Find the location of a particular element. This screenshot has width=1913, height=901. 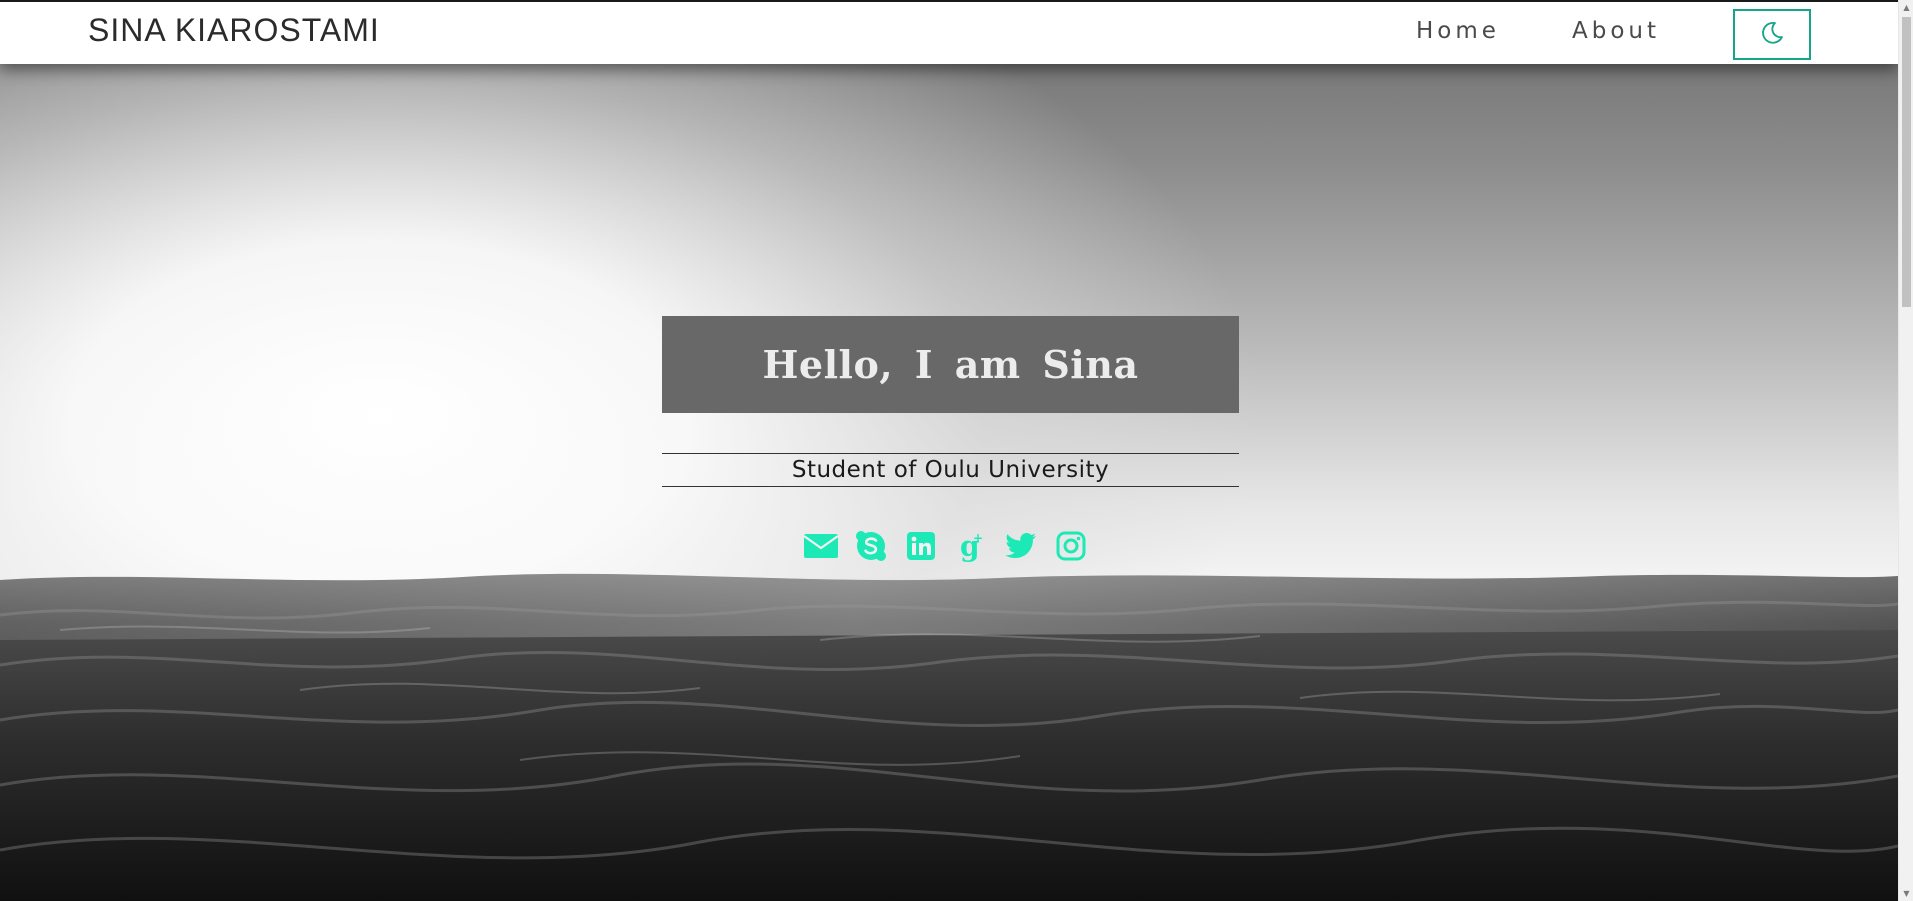

navbar: SINA KIAROSTAMI Home About is located at coordinates (949, 32).